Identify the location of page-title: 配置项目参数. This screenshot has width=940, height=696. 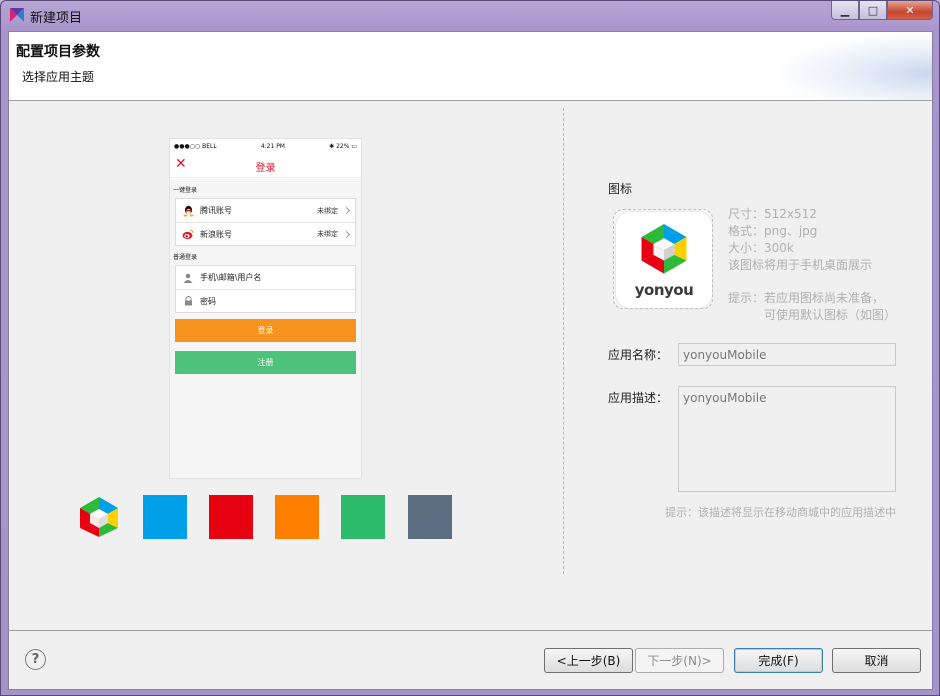
(58, 52).